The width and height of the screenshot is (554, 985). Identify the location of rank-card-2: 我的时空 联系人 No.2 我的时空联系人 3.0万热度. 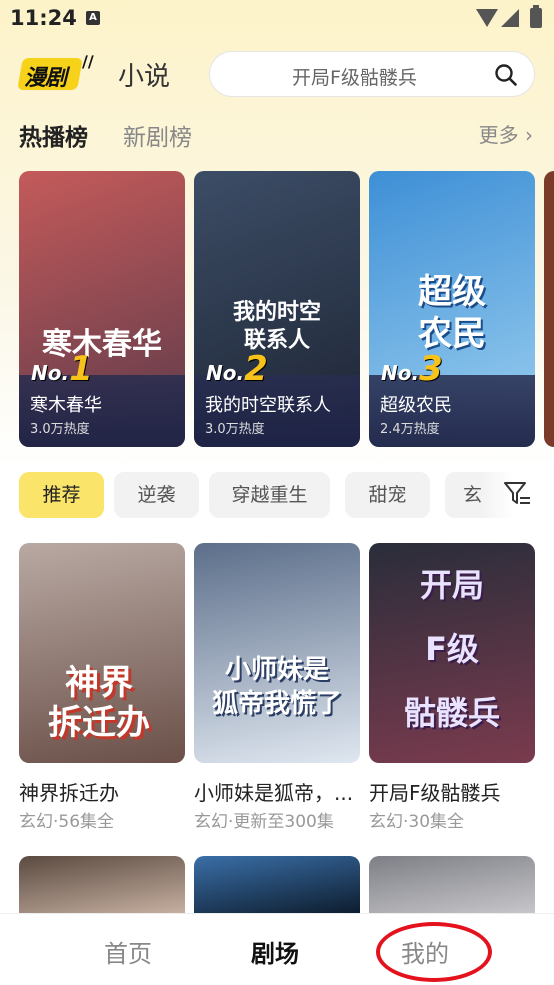
(277, 309).